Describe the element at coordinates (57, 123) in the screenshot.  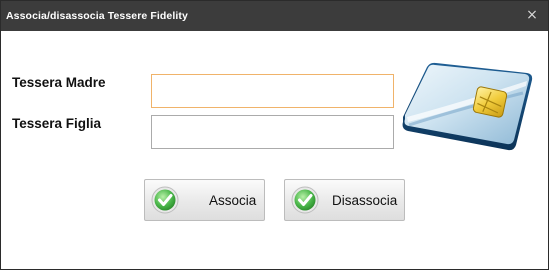
I see `tessera-figlia-label: Tessera Figlia` at that location.